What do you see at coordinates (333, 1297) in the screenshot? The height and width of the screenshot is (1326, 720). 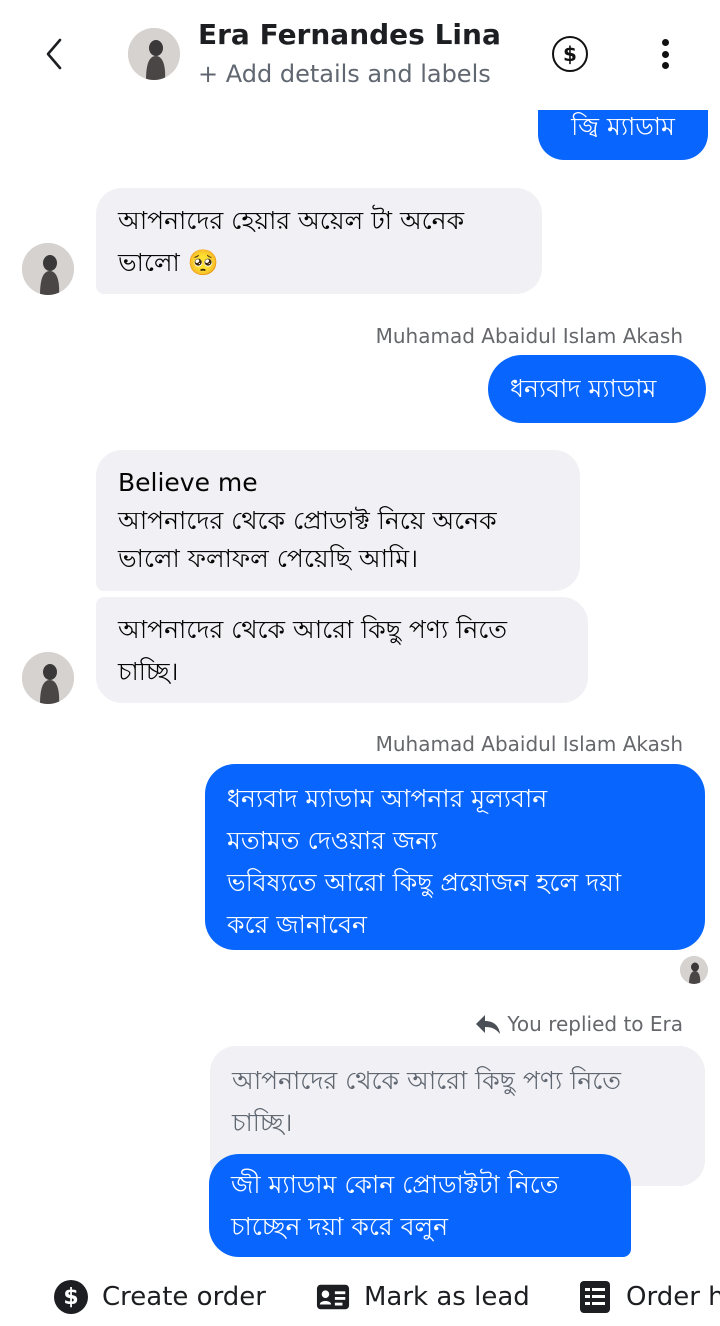 I see `id-card-icon` at bounding box center [333, 1297].